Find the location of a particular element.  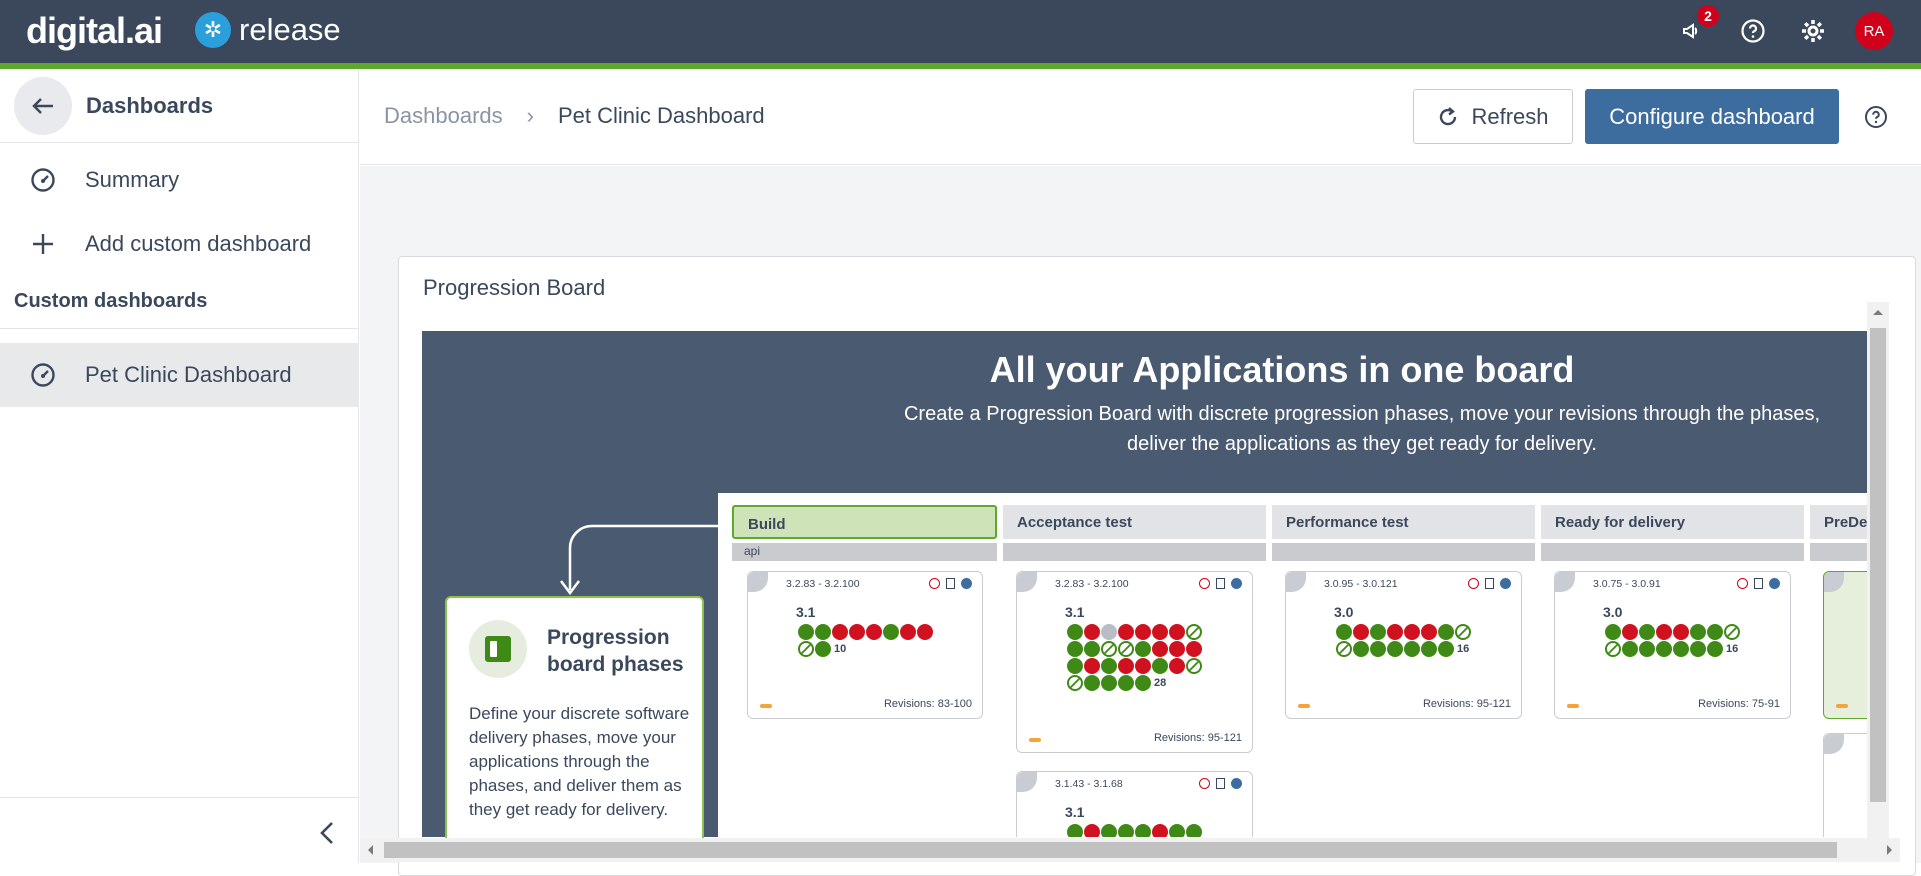

notifications-button: 2 is located at coordinates (1697, 27).